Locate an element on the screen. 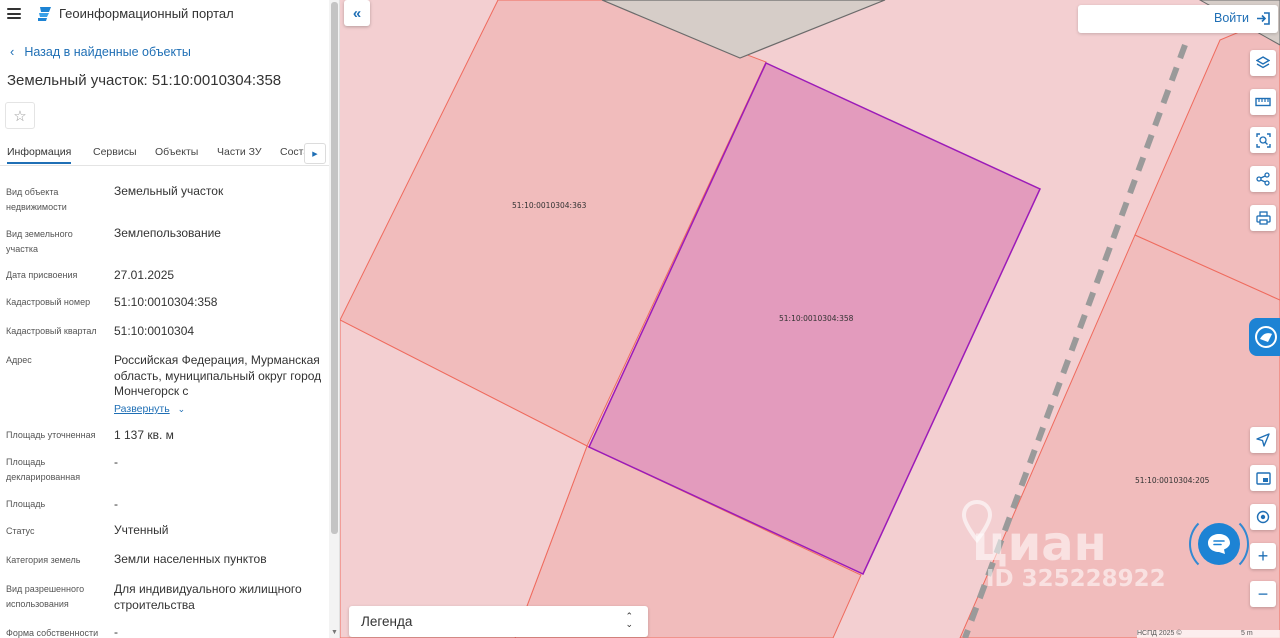 The width and height of the screenshot is (1280, 638). scroll-down-icon: ▼ is located at coordinates (334, 632).